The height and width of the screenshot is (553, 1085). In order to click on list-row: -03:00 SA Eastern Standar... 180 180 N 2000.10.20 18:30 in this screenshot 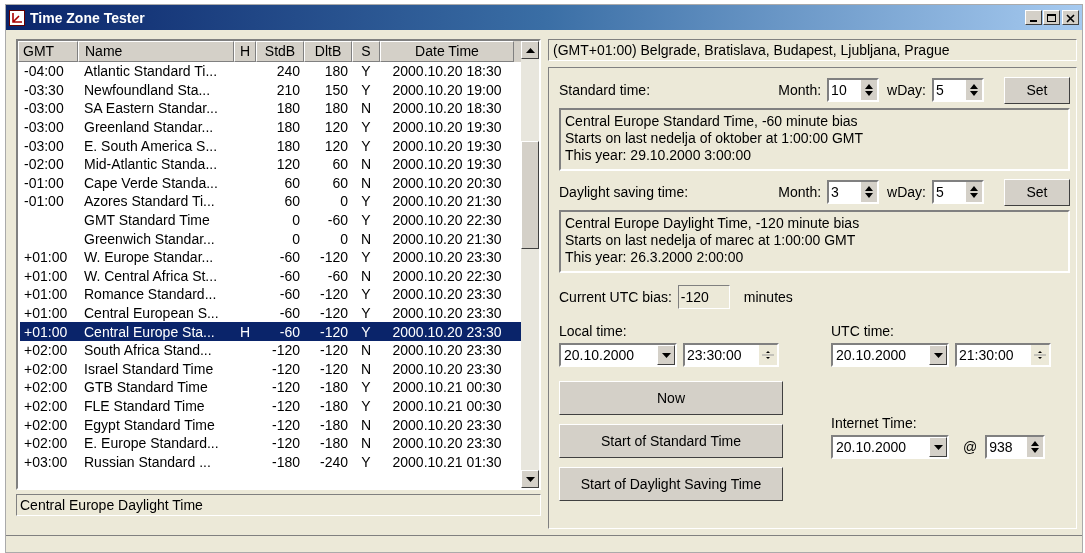, I will do `click(270, 108)`.